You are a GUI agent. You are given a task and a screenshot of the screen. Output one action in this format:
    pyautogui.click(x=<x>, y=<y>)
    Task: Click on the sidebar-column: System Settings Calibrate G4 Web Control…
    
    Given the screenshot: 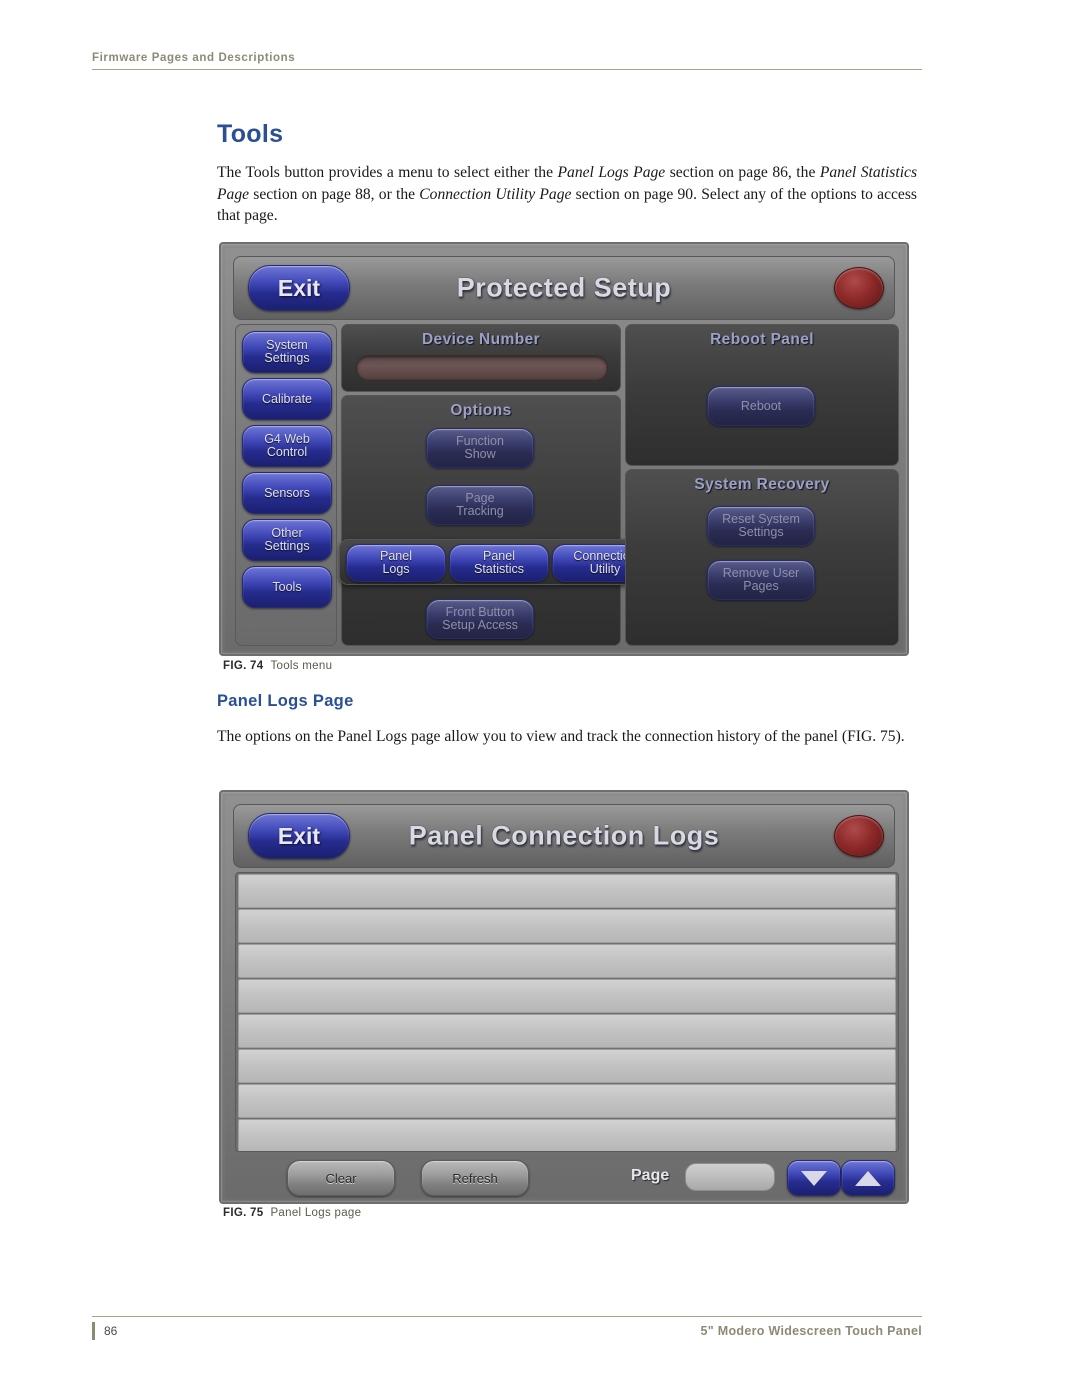 What is the action you would take?
    pyautogui.click(x=286, y=485)
    